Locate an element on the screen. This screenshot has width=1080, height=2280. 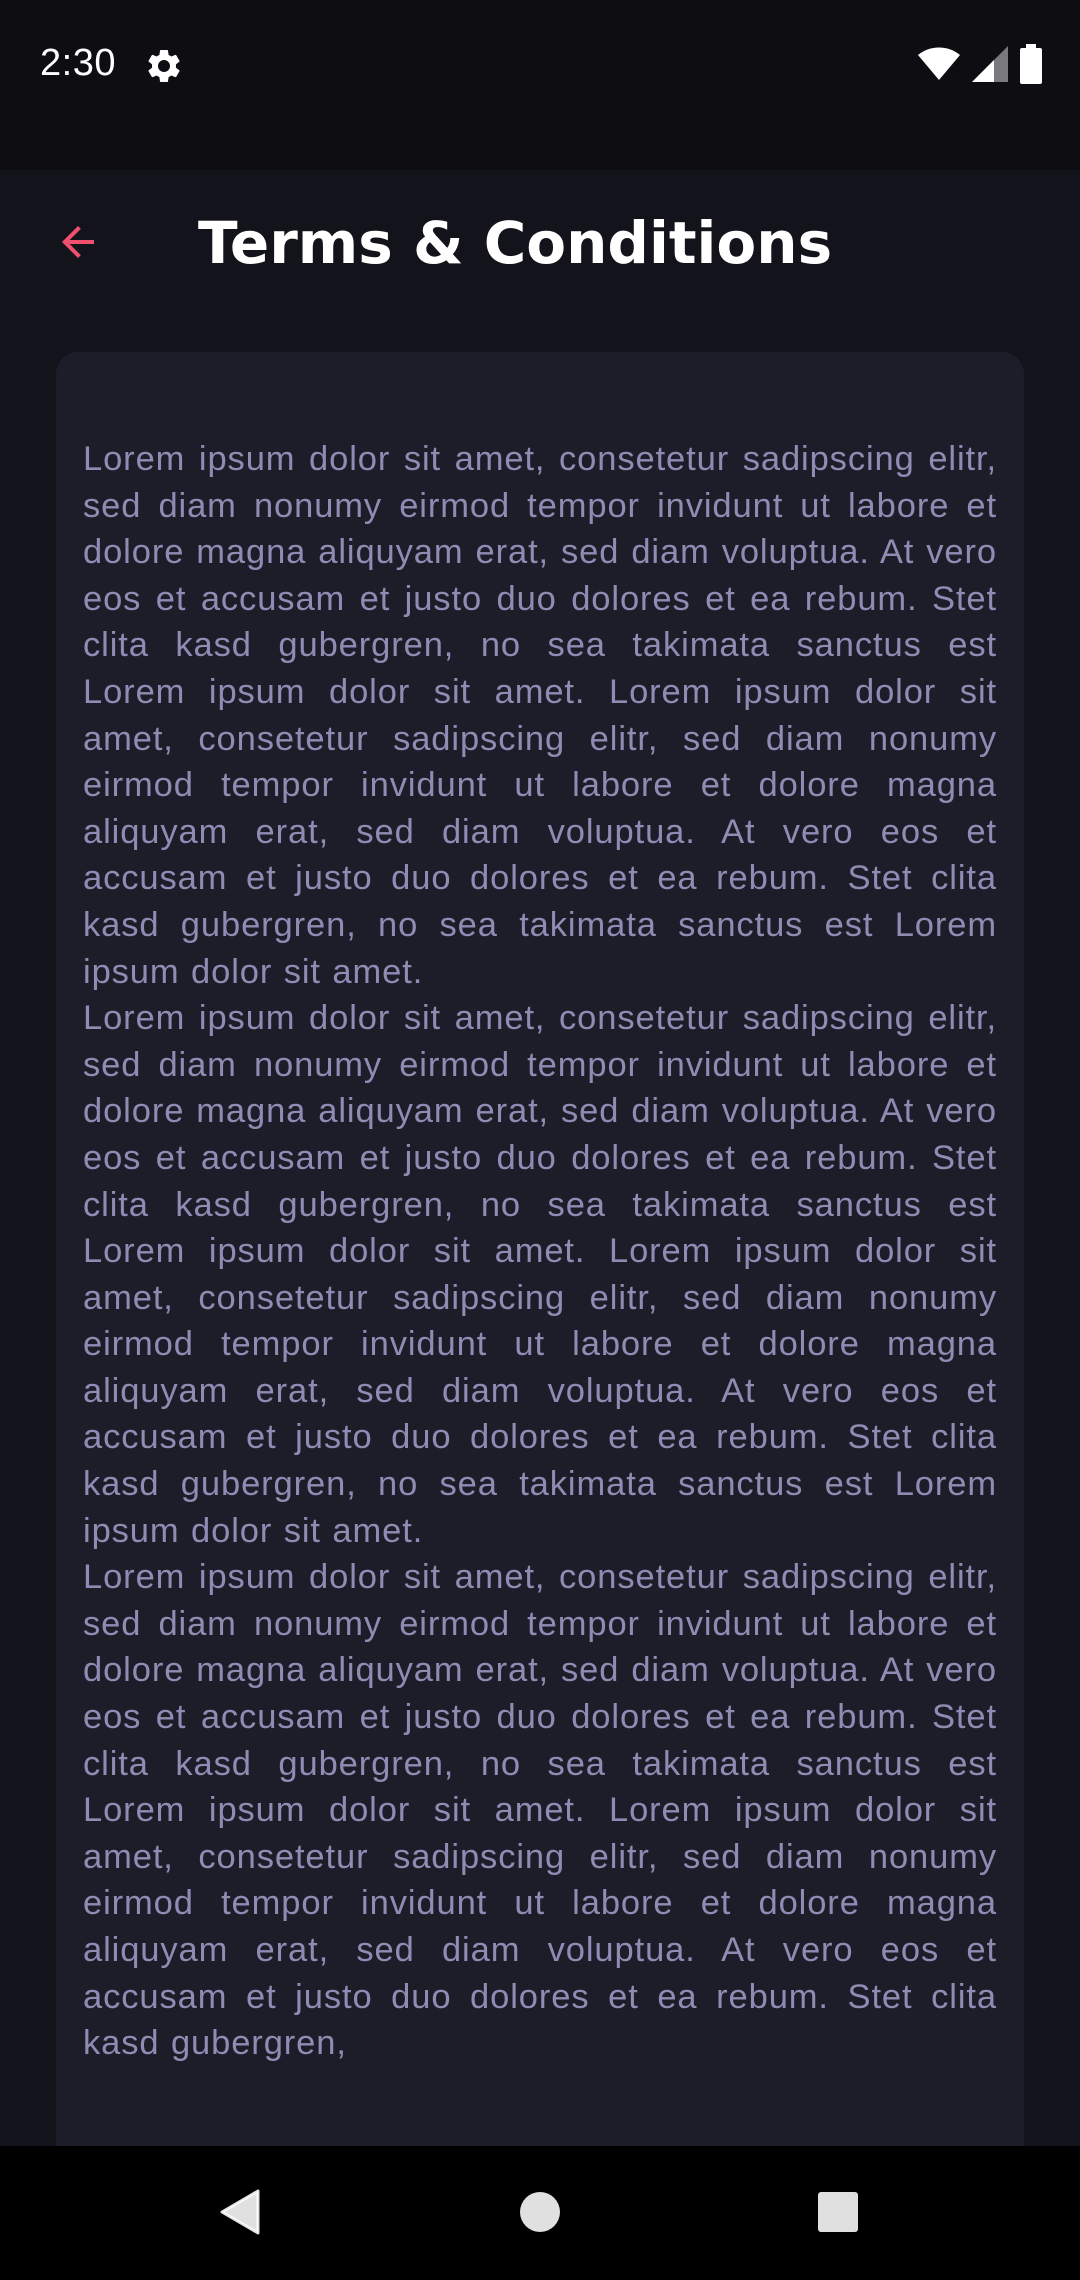
nav-home-button is located at coordinates (540, 2214).